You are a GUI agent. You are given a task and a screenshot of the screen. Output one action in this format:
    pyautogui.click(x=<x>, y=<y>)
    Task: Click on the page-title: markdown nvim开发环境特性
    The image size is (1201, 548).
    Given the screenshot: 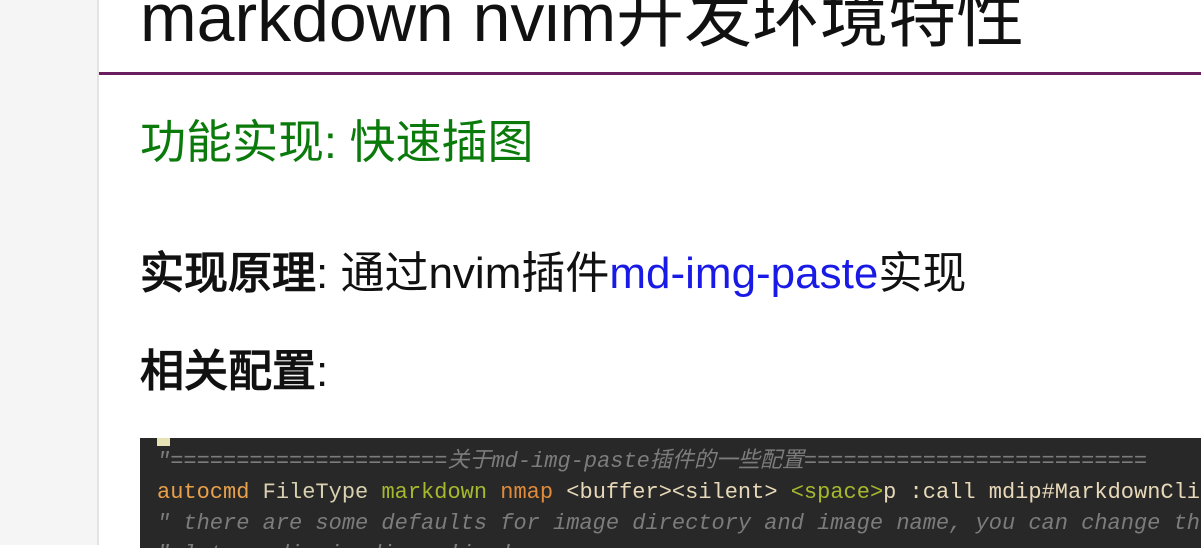 What is the action you would take?
    pyautogui.click(x=582, y=28)
    